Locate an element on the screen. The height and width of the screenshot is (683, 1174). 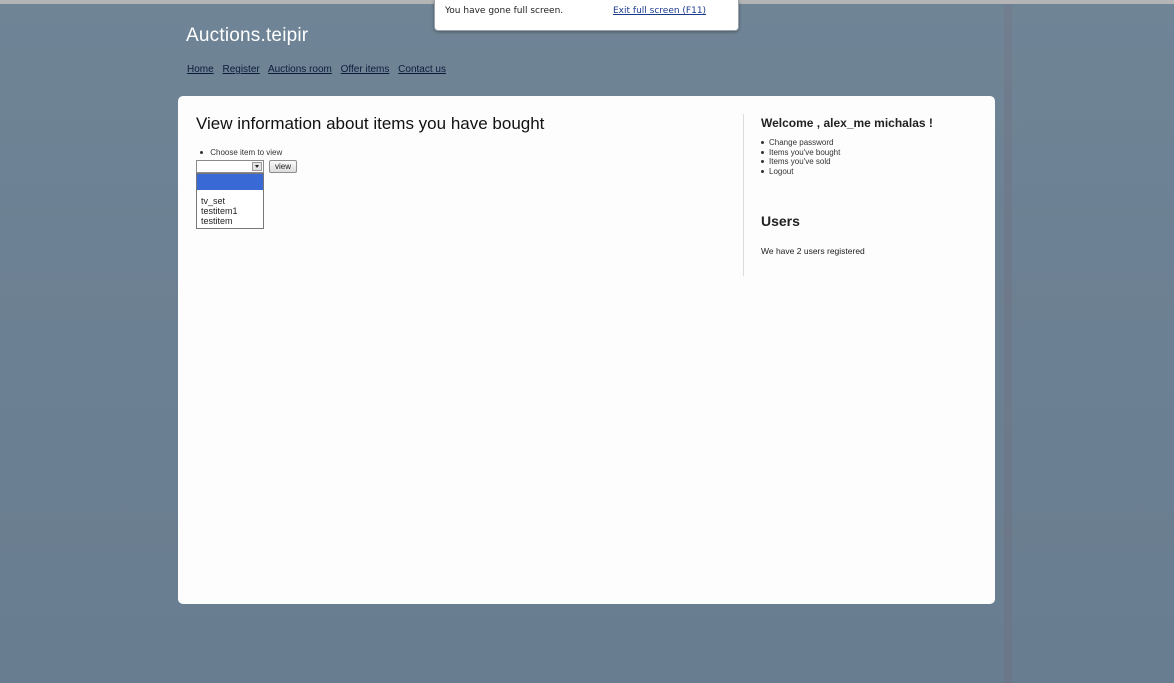
item-dropdown-list: tv_set testitem1 testitem is located at coordinates (230, 201).